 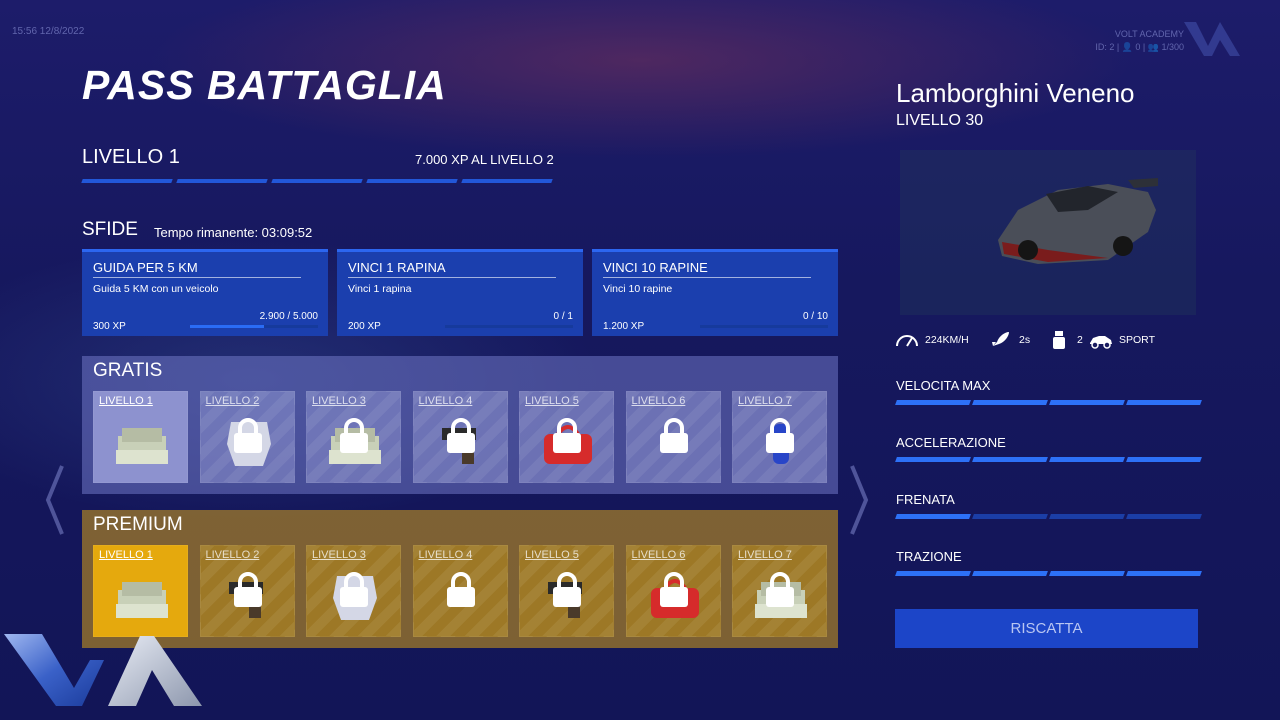 What do you see at coordinates (1015, 93) in the screenshot?
I see `reward-car-name: Lamborghini Veneno` at bounding box center [1015, 93].